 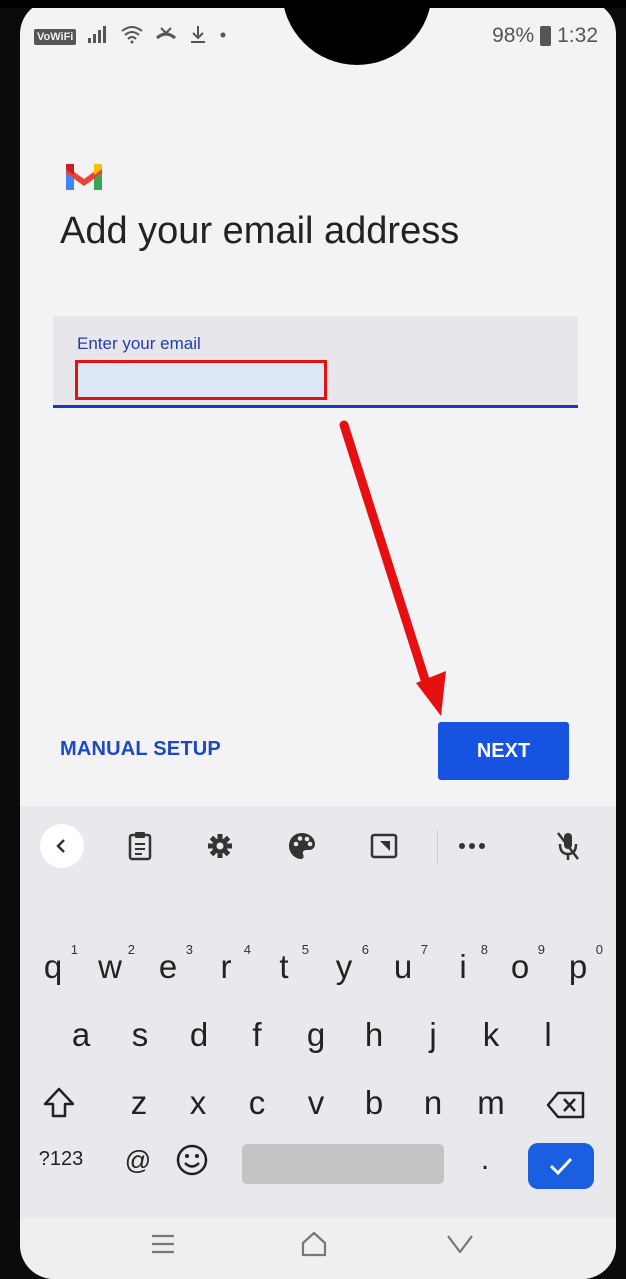 I want to click on key-o: o9, so click(x=522, y=964).